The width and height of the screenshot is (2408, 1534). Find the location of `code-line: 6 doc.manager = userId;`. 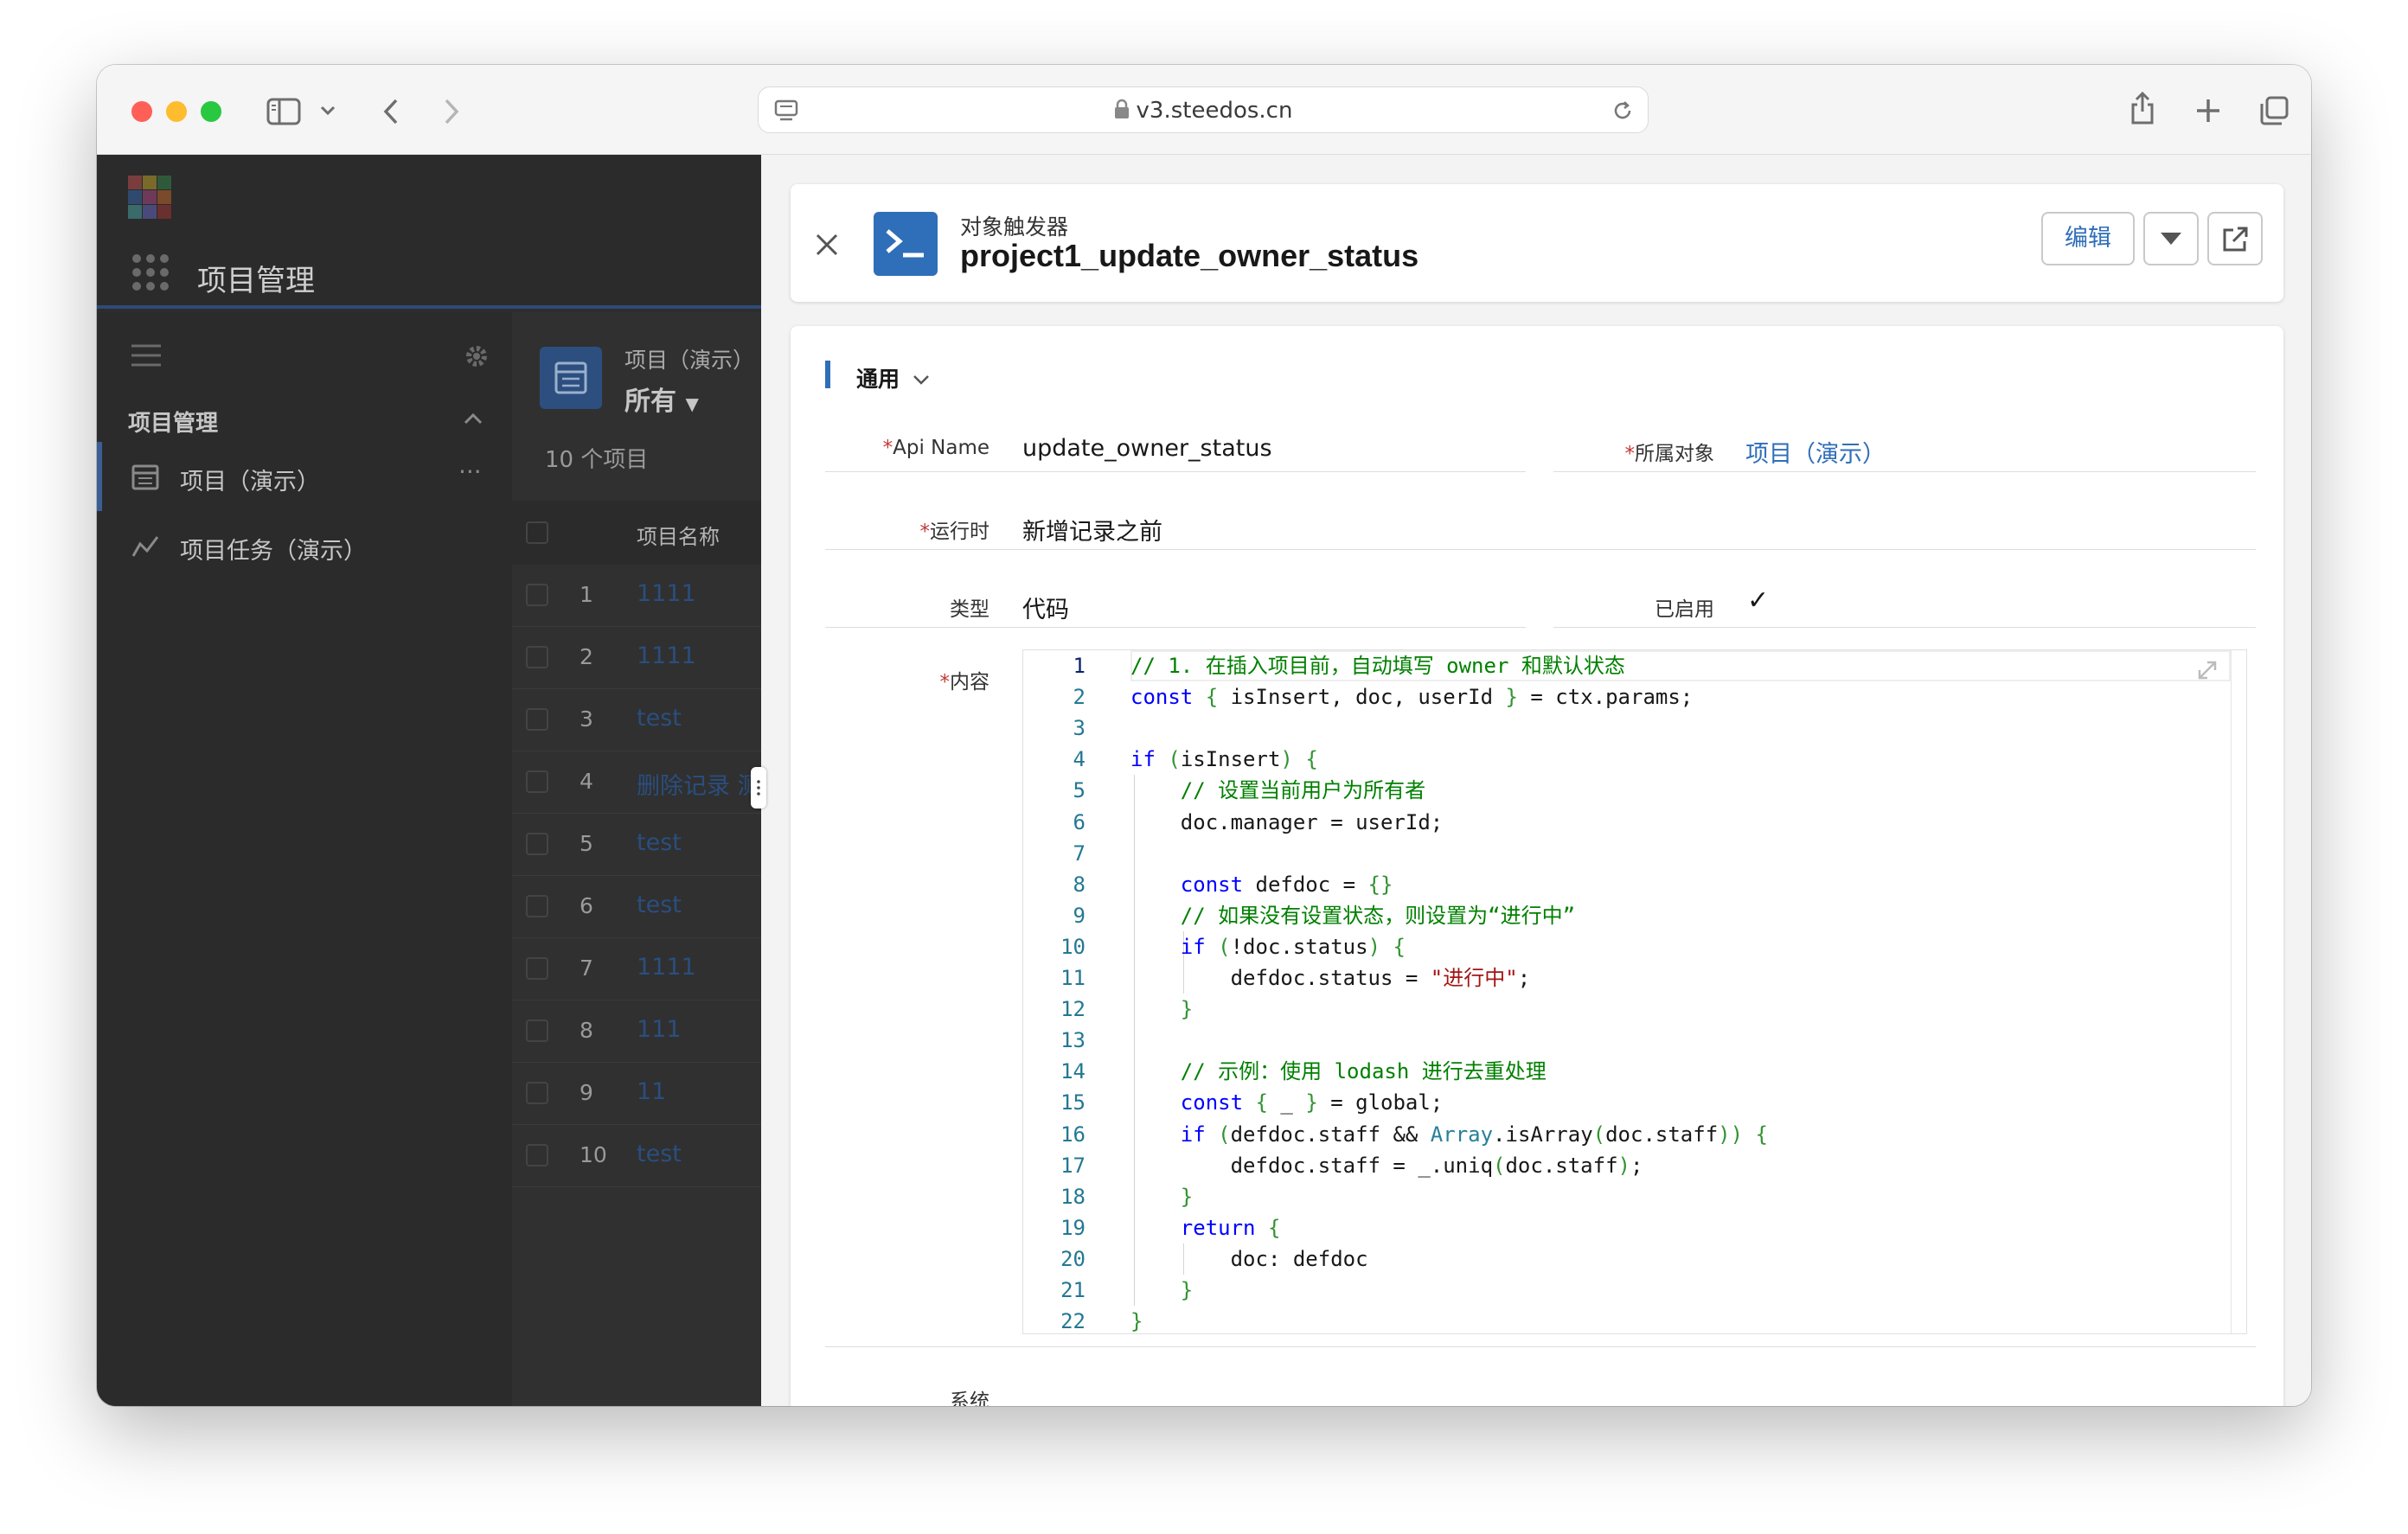

code-line: 6 doc.manager = userId; is located at coordinates (1624, 822).